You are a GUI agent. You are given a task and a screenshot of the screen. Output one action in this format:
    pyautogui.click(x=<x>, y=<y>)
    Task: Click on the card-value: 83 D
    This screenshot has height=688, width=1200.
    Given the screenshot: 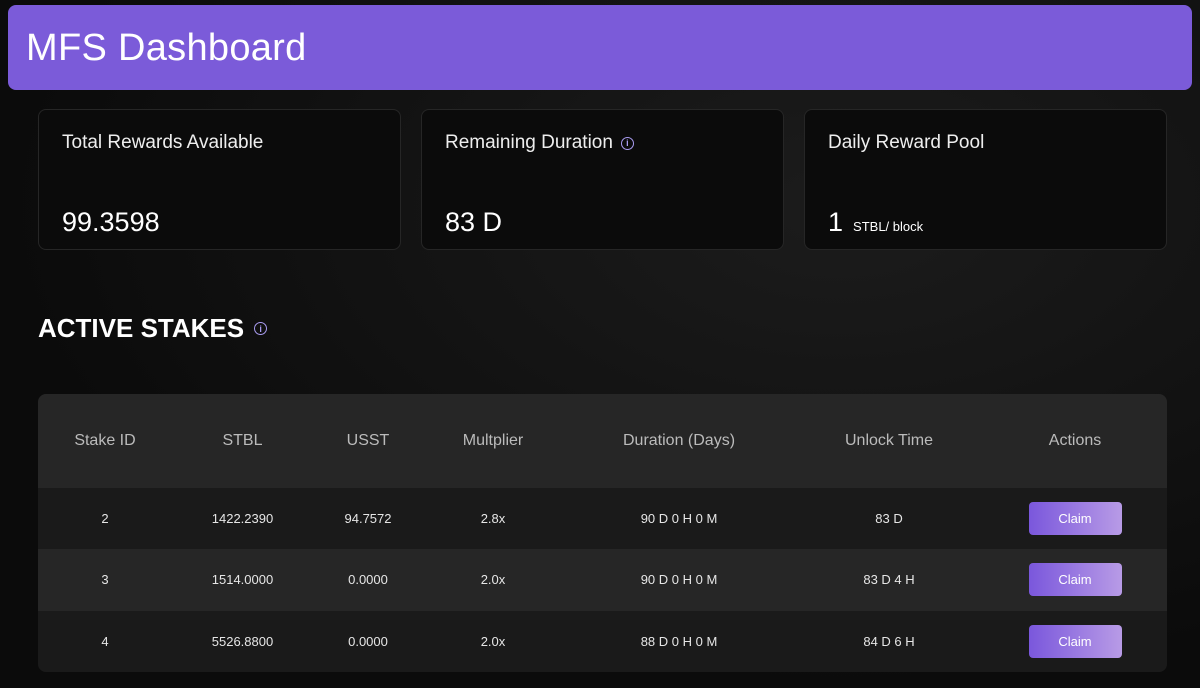 What is the action you would take?
    pyautogui.click(x=474, y=222)
    